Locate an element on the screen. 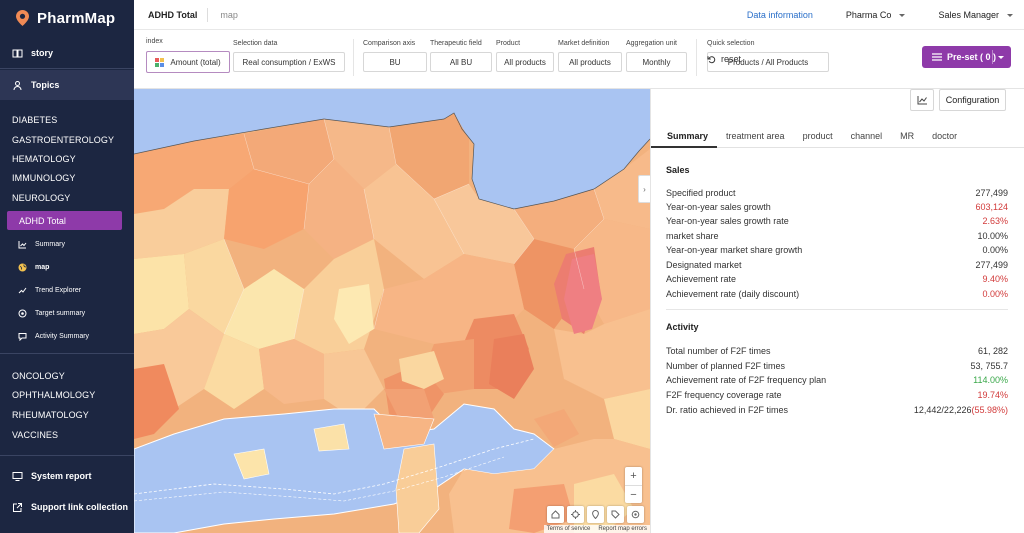 The width and height of the screenshot is (1024, 533). tag-button is located at coordinates (615, 514).